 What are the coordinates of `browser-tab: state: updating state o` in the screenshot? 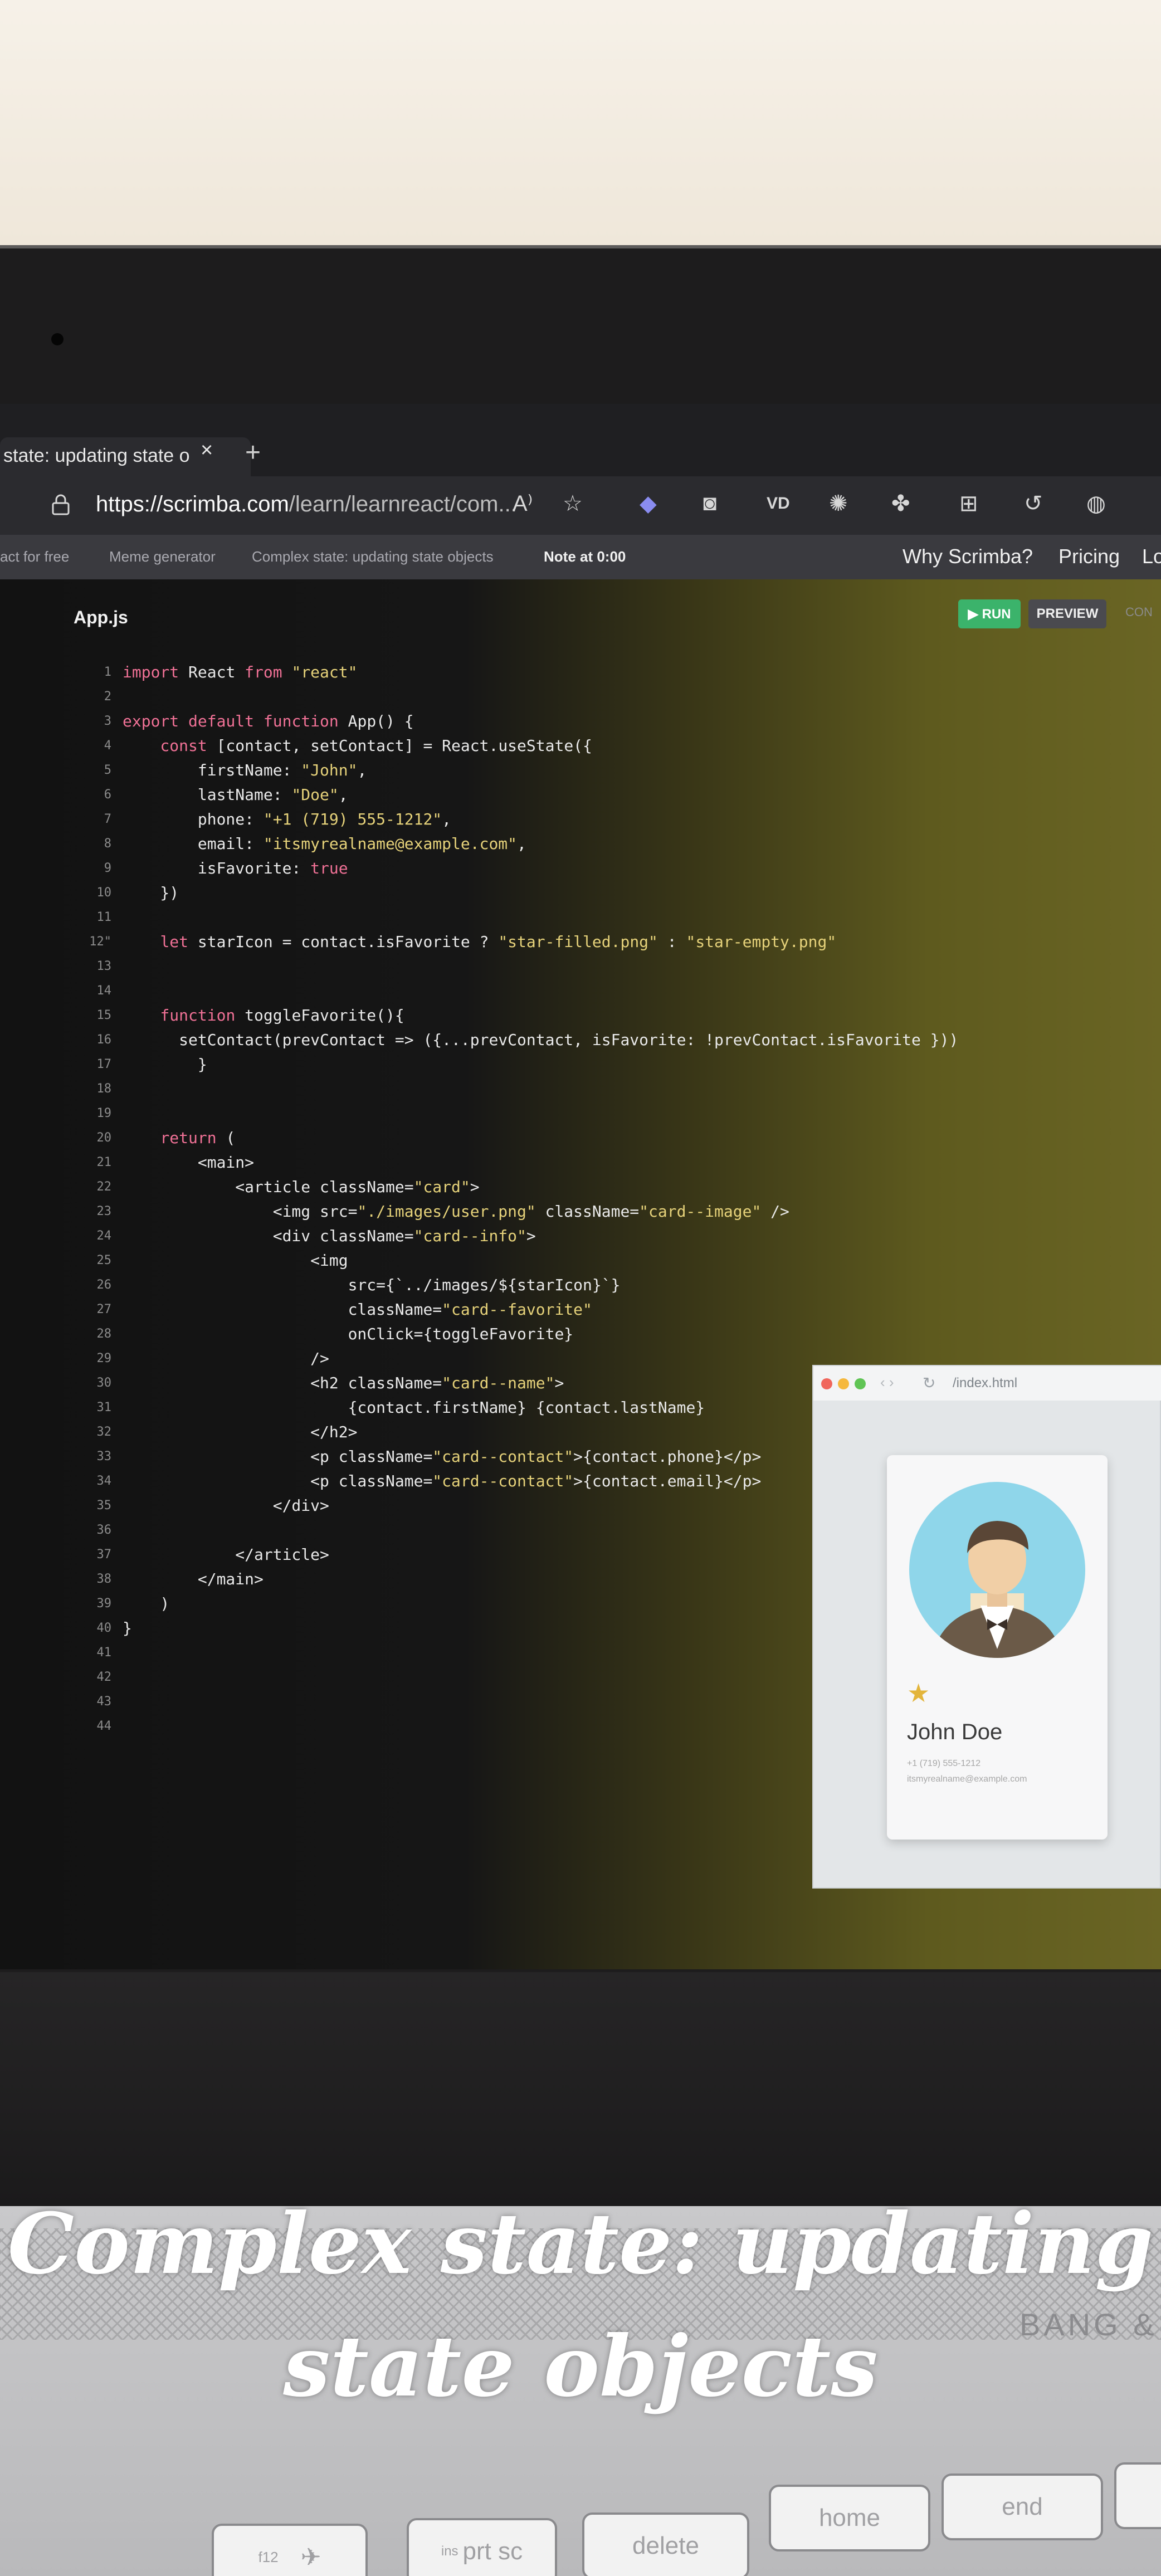 It's located at (125, 456).